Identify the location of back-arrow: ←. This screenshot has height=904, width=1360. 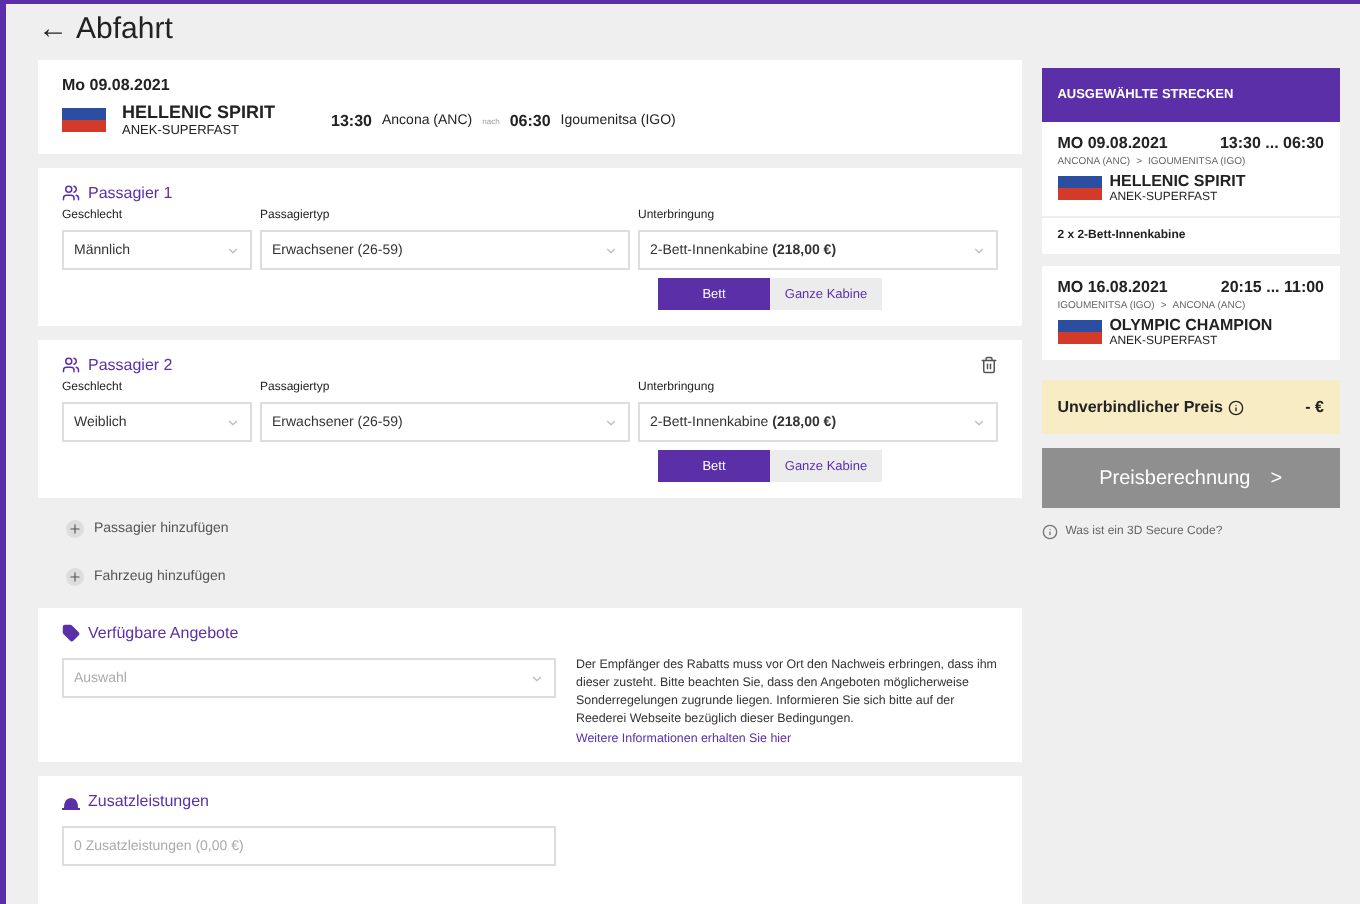
(53, 29).